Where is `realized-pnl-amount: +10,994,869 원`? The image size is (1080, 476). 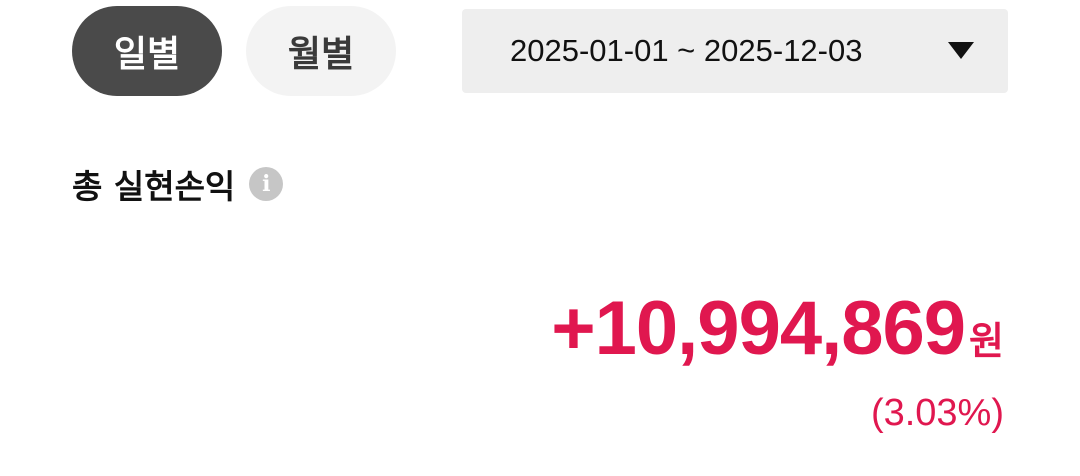
realized-pnl-amount: +10,994,869 원 is located at coordinates (777, 328).